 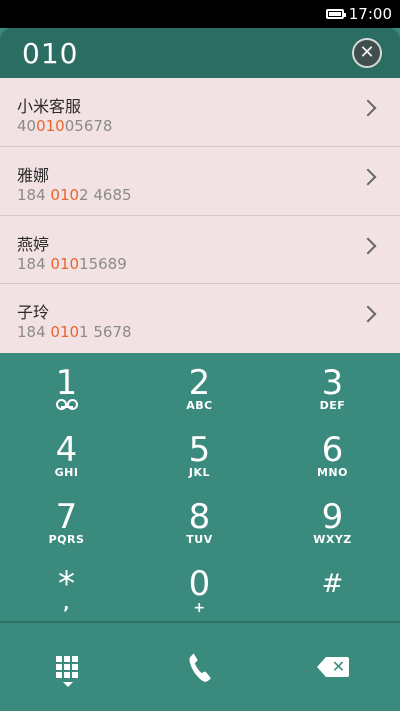 I want to click on delete-button: ✕, so click(x=332, y=667).